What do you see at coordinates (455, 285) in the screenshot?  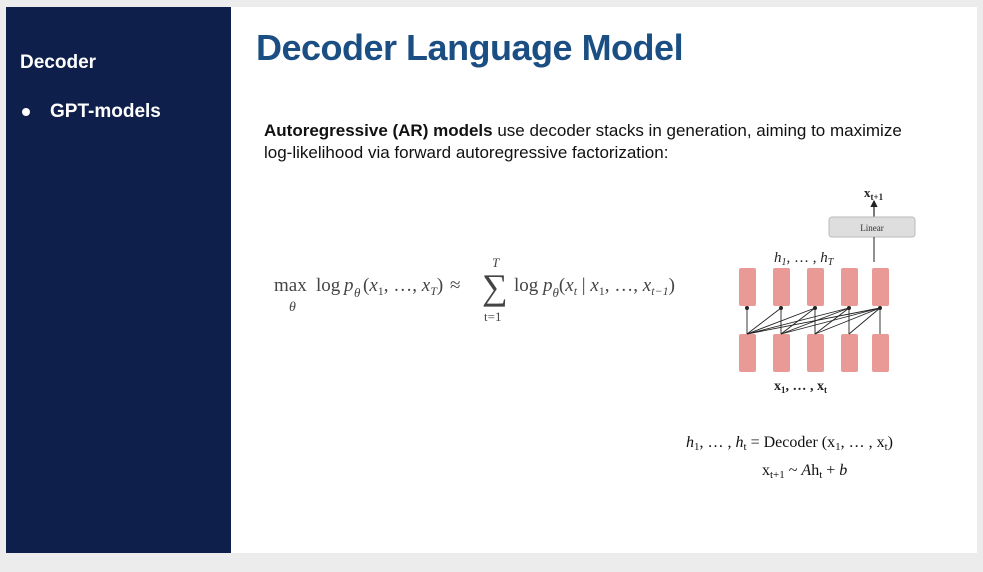 I see `eq-approx: ≈` at bounding box center [455, 285].